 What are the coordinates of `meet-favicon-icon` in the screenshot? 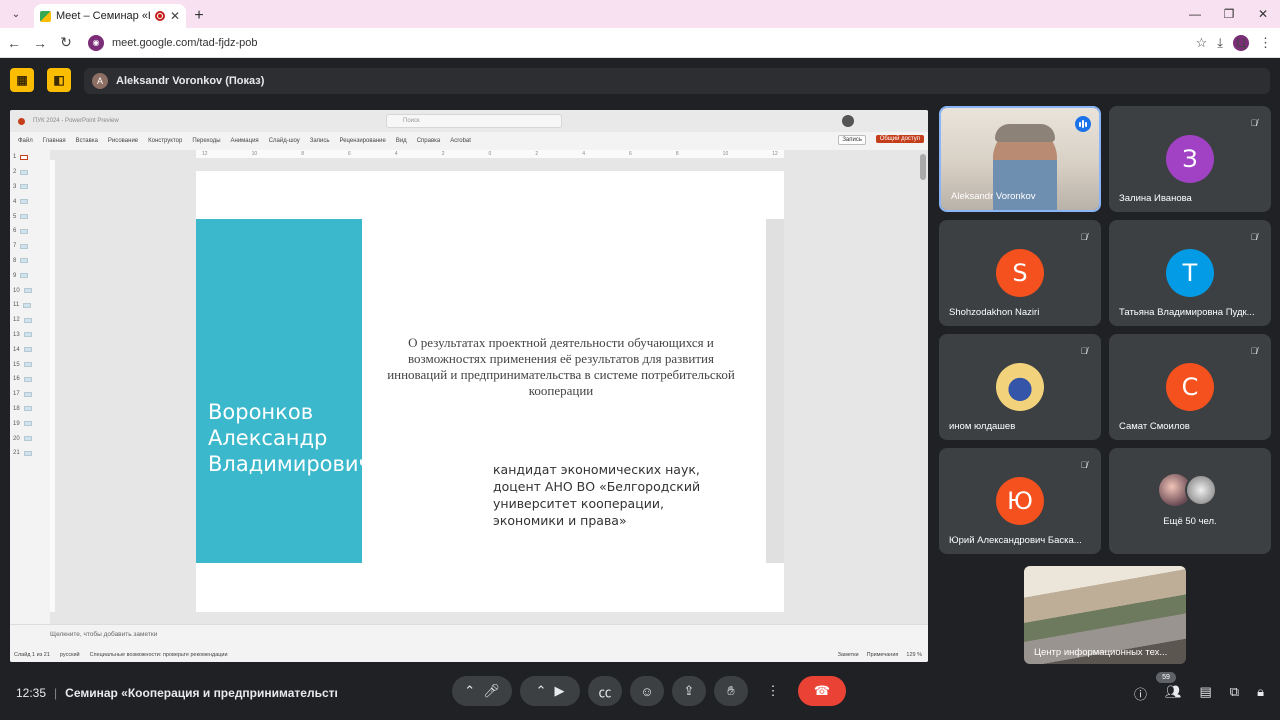 It's located at (45, 16).